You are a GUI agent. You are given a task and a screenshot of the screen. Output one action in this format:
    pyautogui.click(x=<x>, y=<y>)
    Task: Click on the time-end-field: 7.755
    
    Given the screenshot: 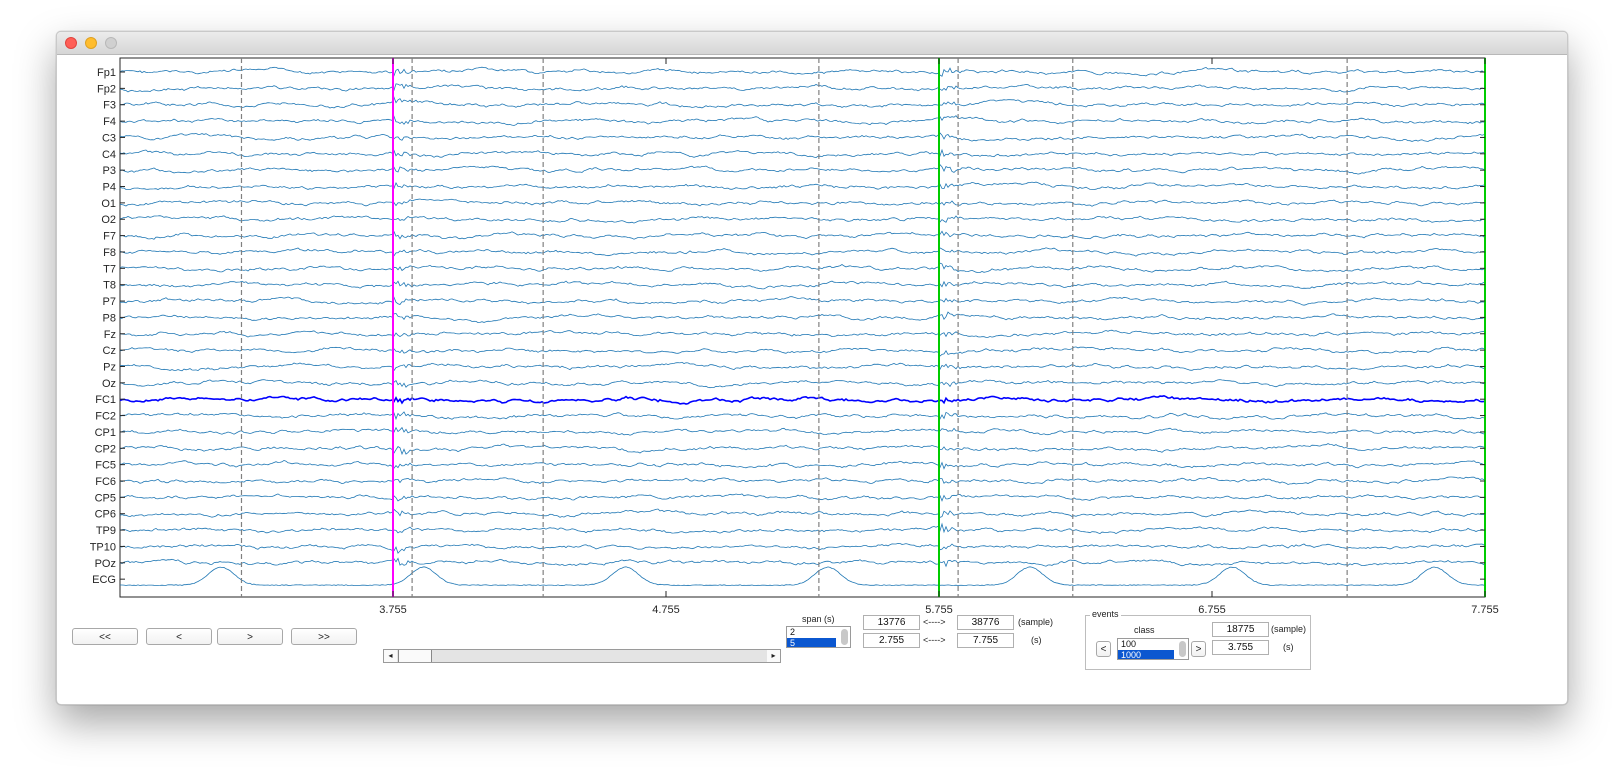 What is the action you would take?
    pyautogui.click(x=985, y=640)
    